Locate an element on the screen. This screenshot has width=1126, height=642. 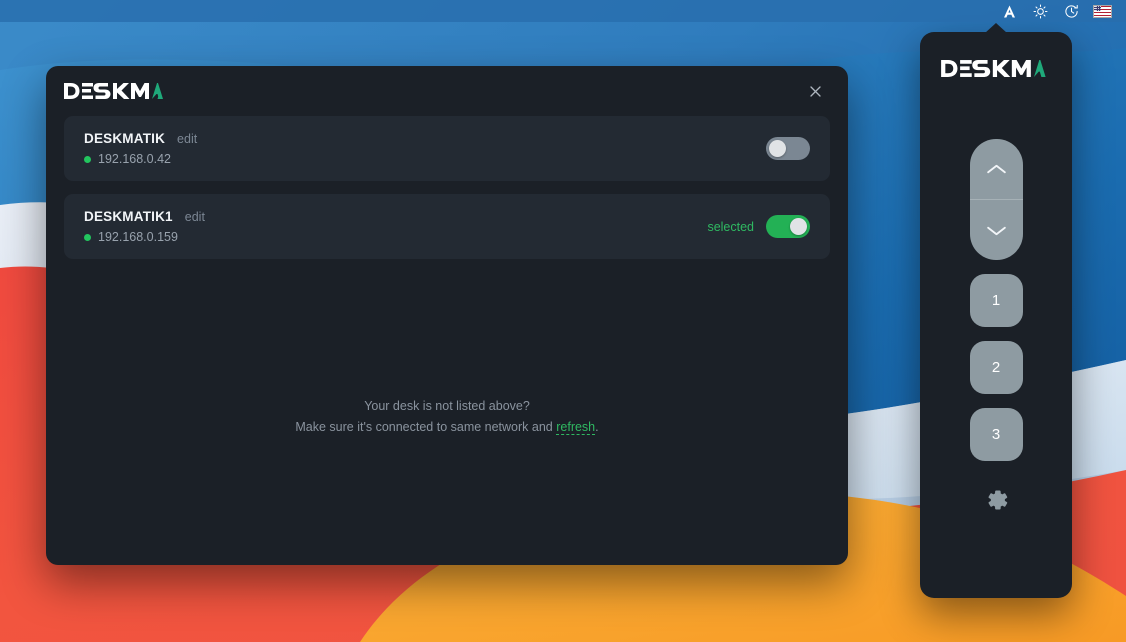
device-name: DESKMATIK is located at coordinates (125, 138).